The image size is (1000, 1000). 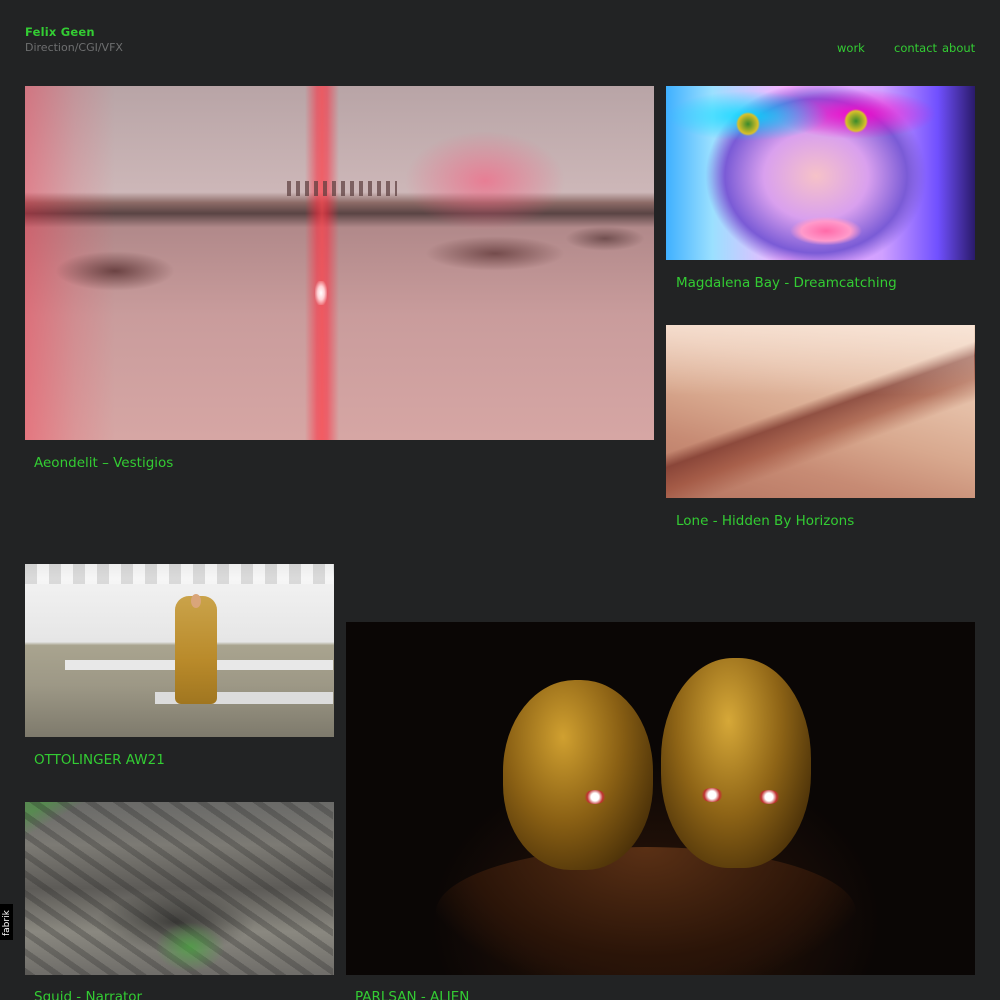 What do you see at coordinates (765, 521) in the screenshot?
I see `project-title-lone: Lone - Hidden By Horizons` at bounding box center [765, 521].